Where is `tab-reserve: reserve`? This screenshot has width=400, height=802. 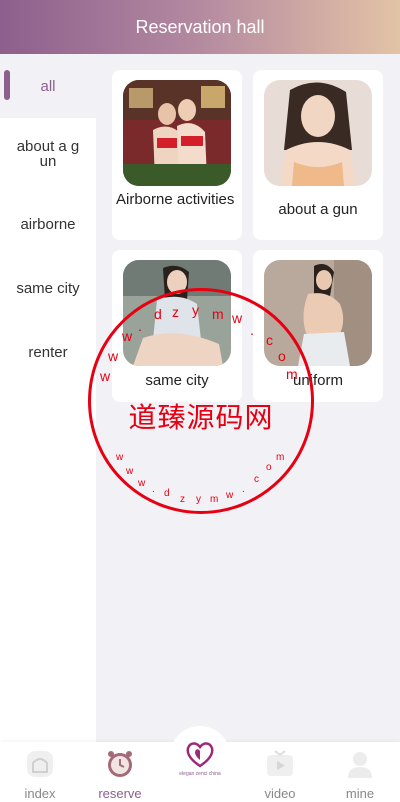 tab-reserve: reserve is located at coordinates (120, 772).